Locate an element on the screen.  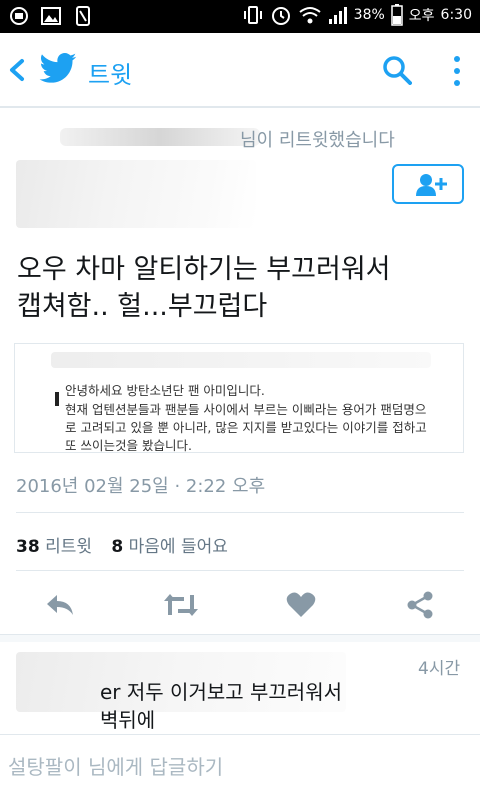
reply-icon is located at coordinates (60, 605).